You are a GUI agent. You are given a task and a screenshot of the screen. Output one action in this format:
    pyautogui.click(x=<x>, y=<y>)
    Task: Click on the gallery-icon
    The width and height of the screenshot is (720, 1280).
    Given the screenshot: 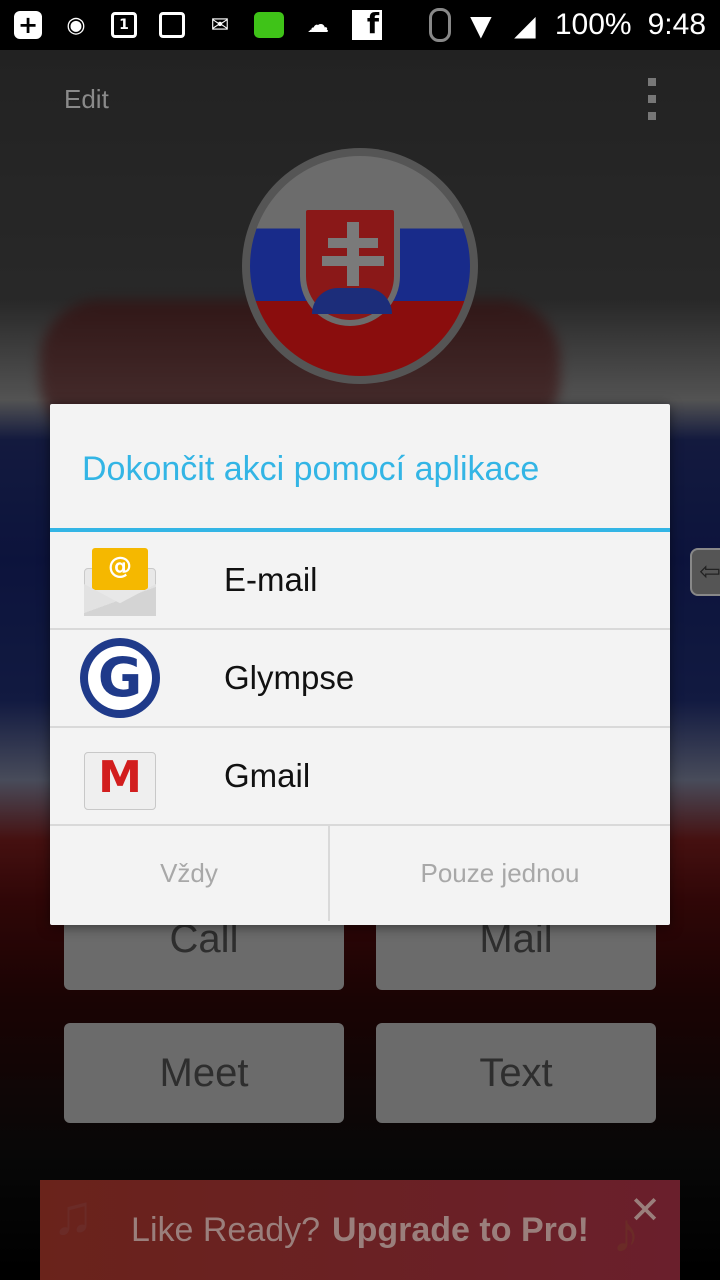 What is the action you would take?
    pyautogui.click(x=172, y=25)
    